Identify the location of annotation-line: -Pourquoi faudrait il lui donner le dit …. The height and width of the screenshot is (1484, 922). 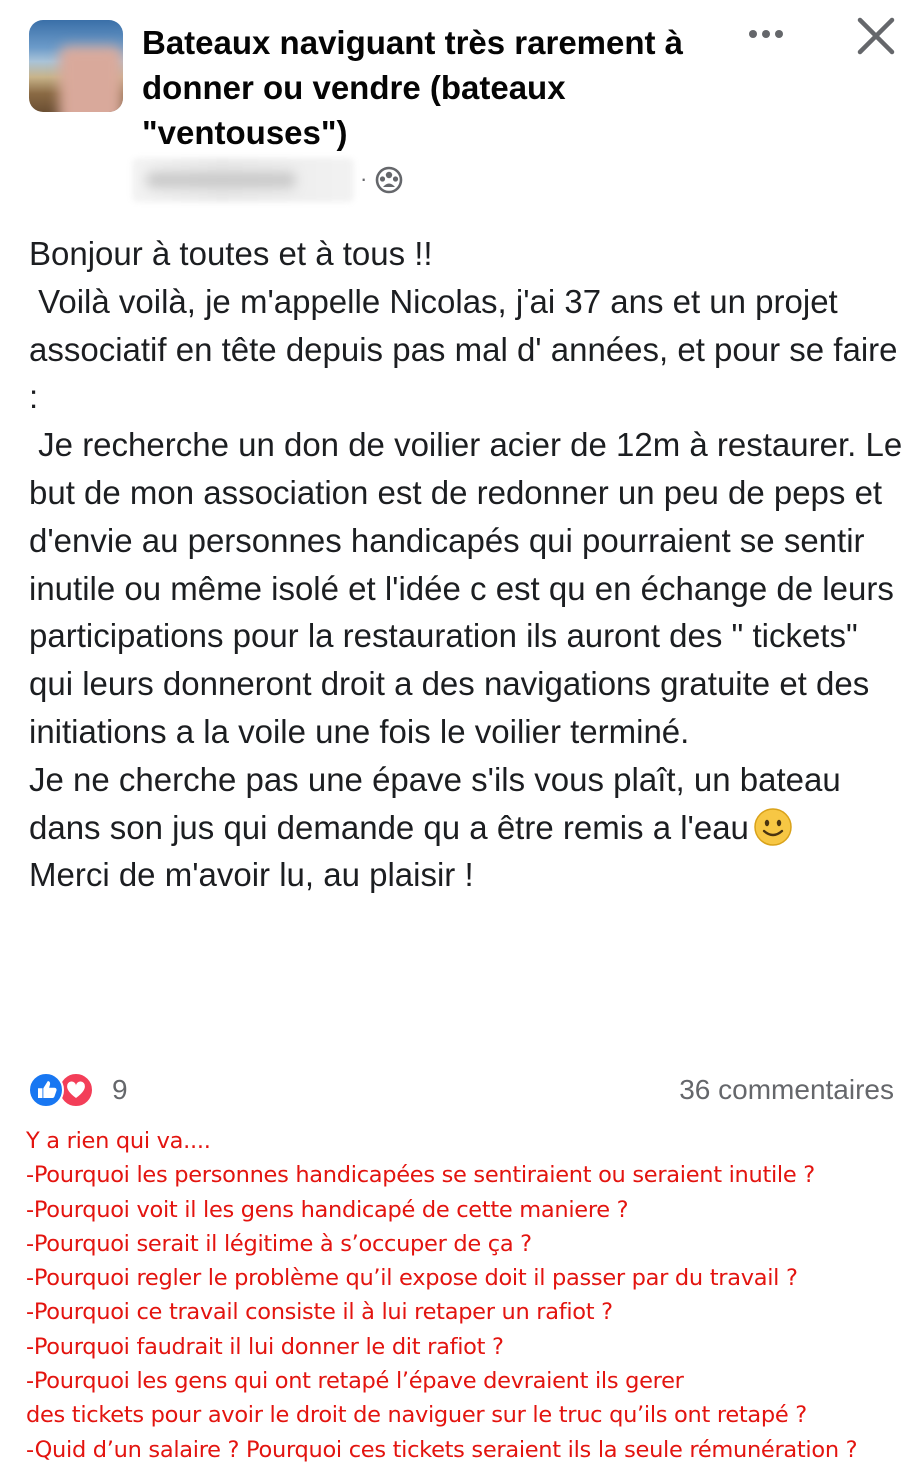
(265, 1346).